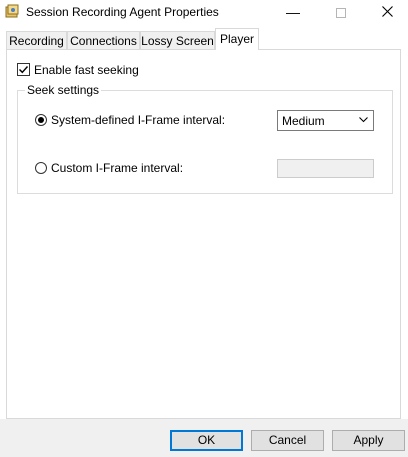 The width and height of the screenshot is (408, 457). Describe the element at coordinates (103, 40) in the screenshot. I see `tab-connections: Connections` at that location.